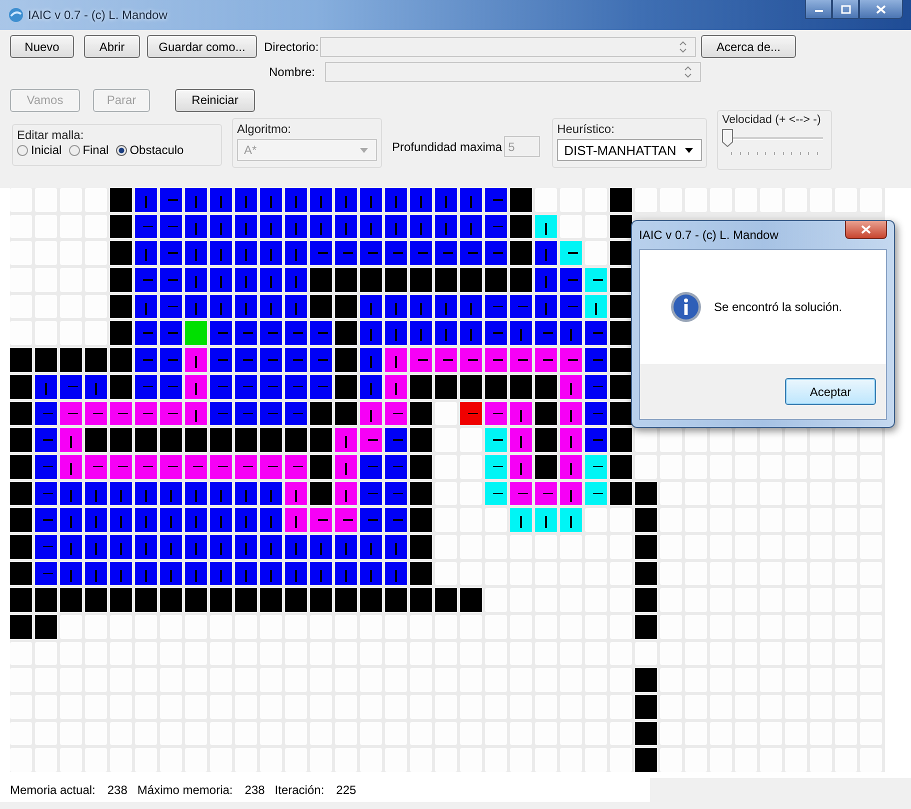 This screenshot has width=911, height=809. I want to click on maximize-icon, so click(845, 9).